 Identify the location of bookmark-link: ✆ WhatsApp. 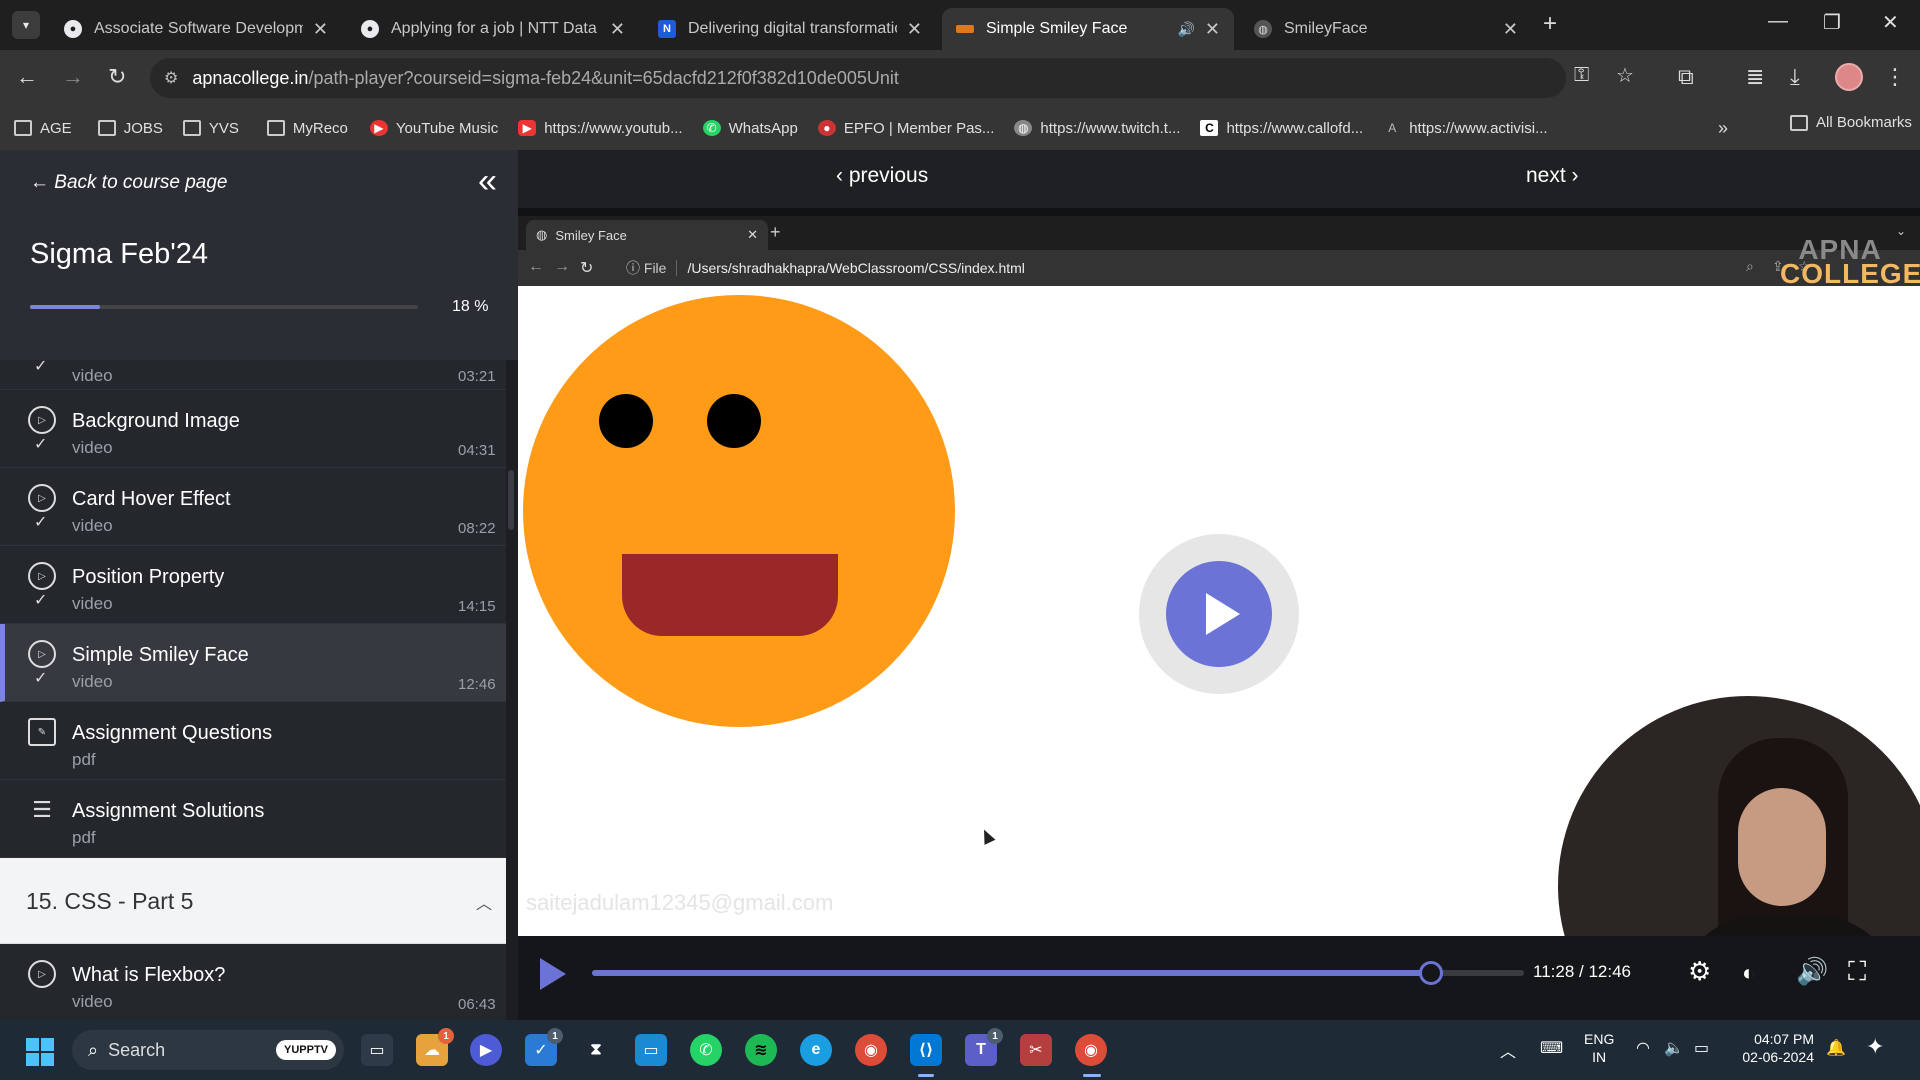
(750, 128).